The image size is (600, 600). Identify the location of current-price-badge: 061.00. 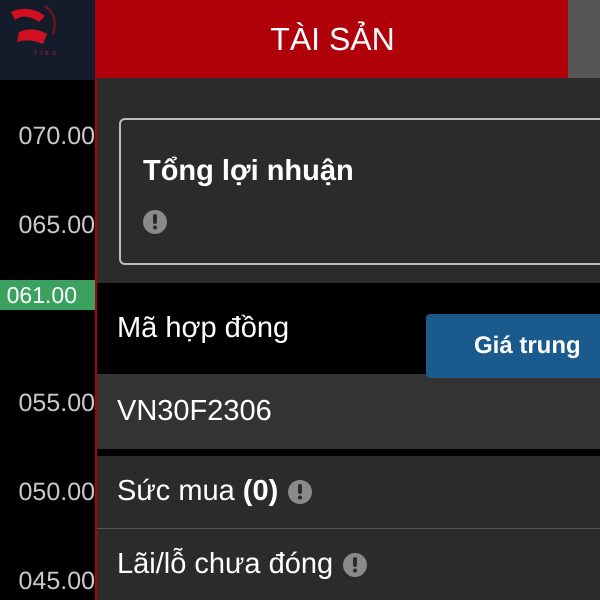
(47, 295).